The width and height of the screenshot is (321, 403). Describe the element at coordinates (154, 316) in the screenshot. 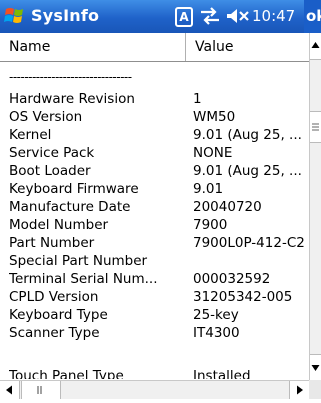

I see `table-row: Keyboard Type 25-key` at that location.